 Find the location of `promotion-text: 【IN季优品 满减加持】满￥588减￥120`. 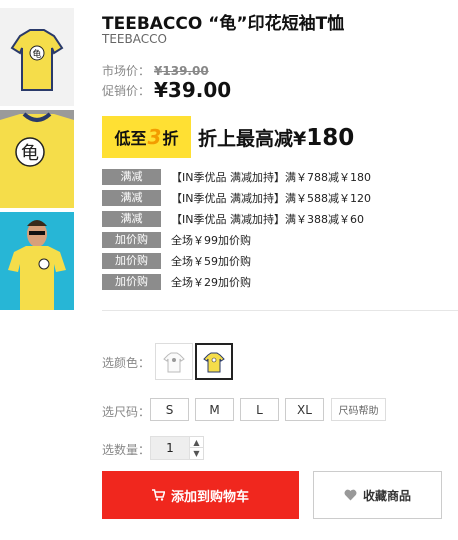

promotion-text: 【IN季优品 满减加持】满￥588减￥120 is located at coordinates (271, 198).